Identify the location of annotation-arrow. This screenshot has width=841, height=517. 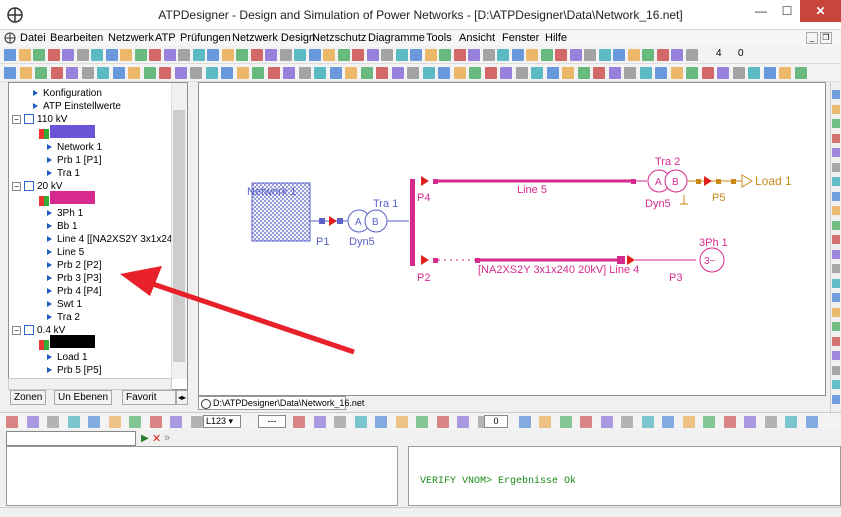
(237, 310).